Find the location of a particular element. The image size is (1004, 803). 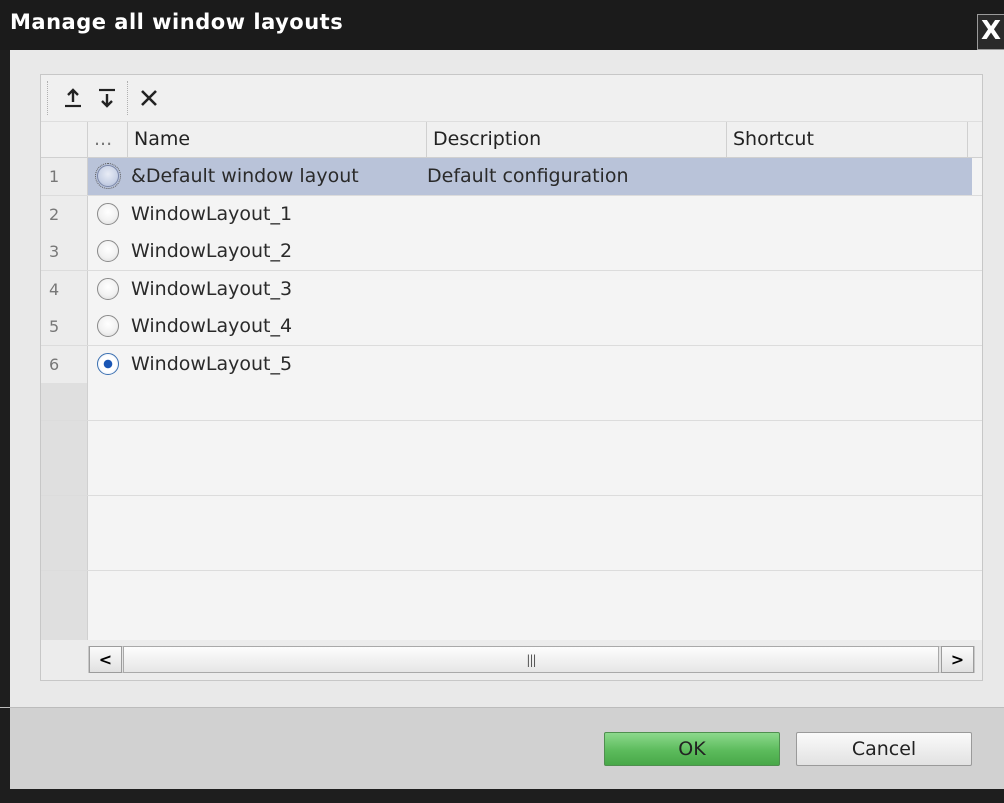

cell-name: WindowLayout_4 is located at coordinates (211, 326).